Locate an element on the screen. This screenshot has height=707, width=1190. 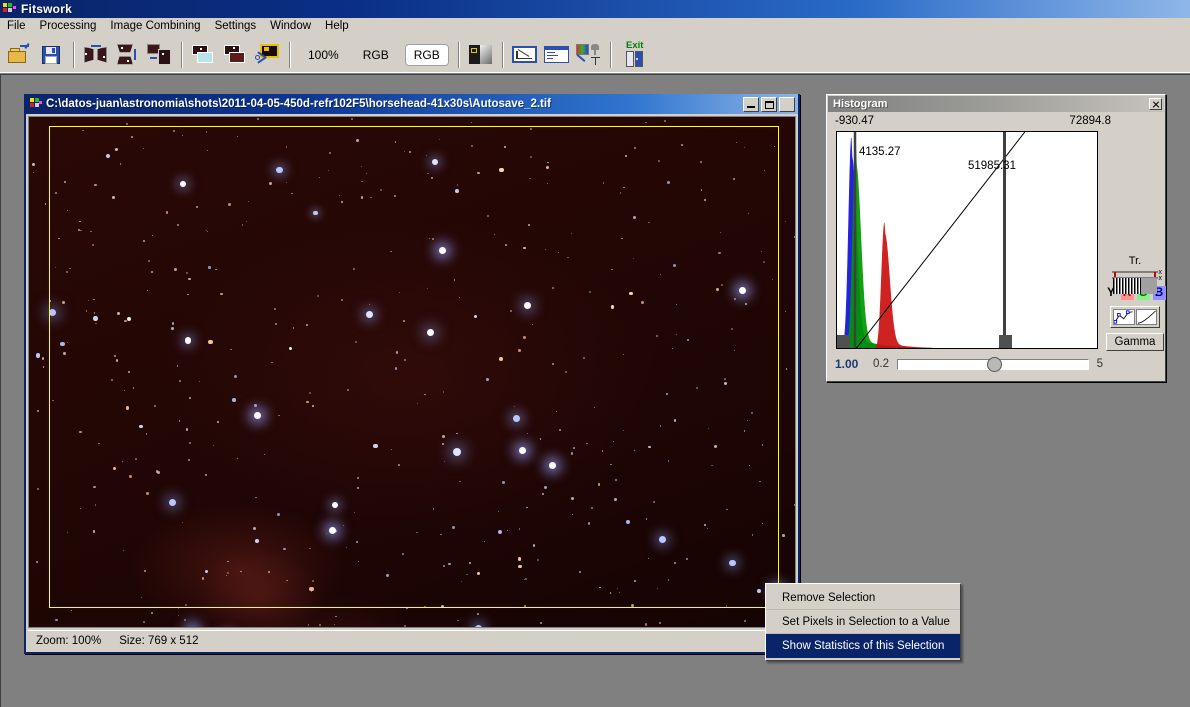
color-balance-button is located at coordinates (236, 55).